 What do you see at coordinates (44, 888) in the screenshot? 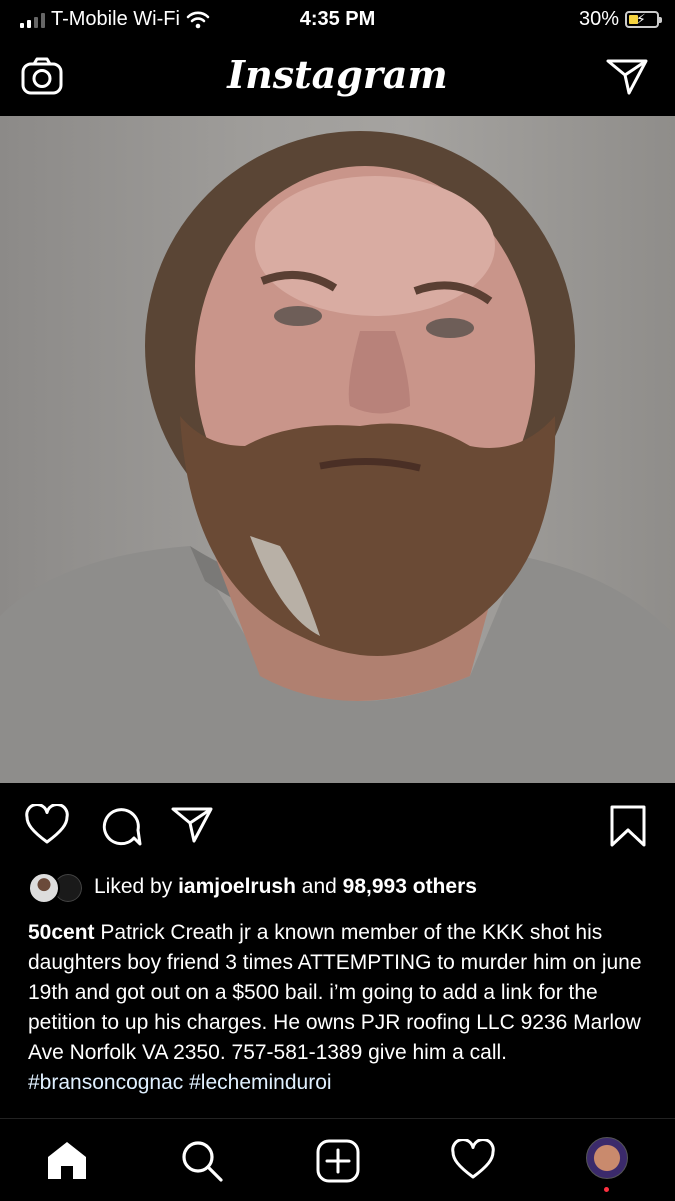
I see `avatar` at bounding box center [44, 888].